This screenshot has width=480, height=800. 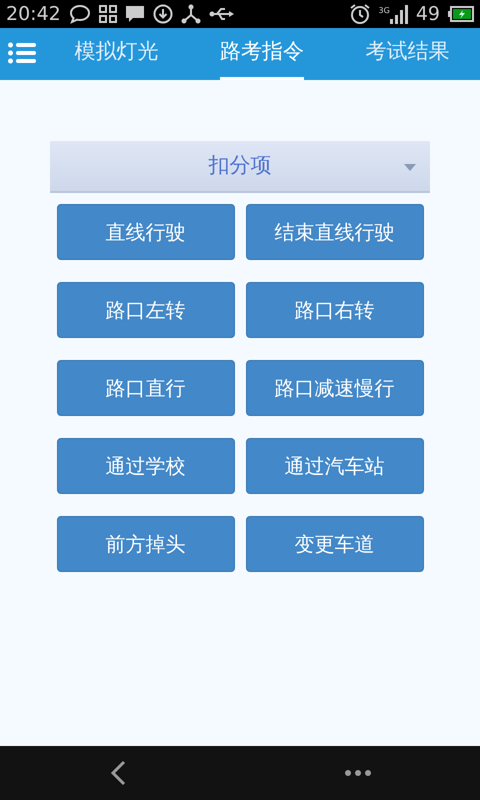 What do you see at coordinates (33, 14) in the screenshot?
I see `clock-text: 20:42` at bounding box center [33, 14].